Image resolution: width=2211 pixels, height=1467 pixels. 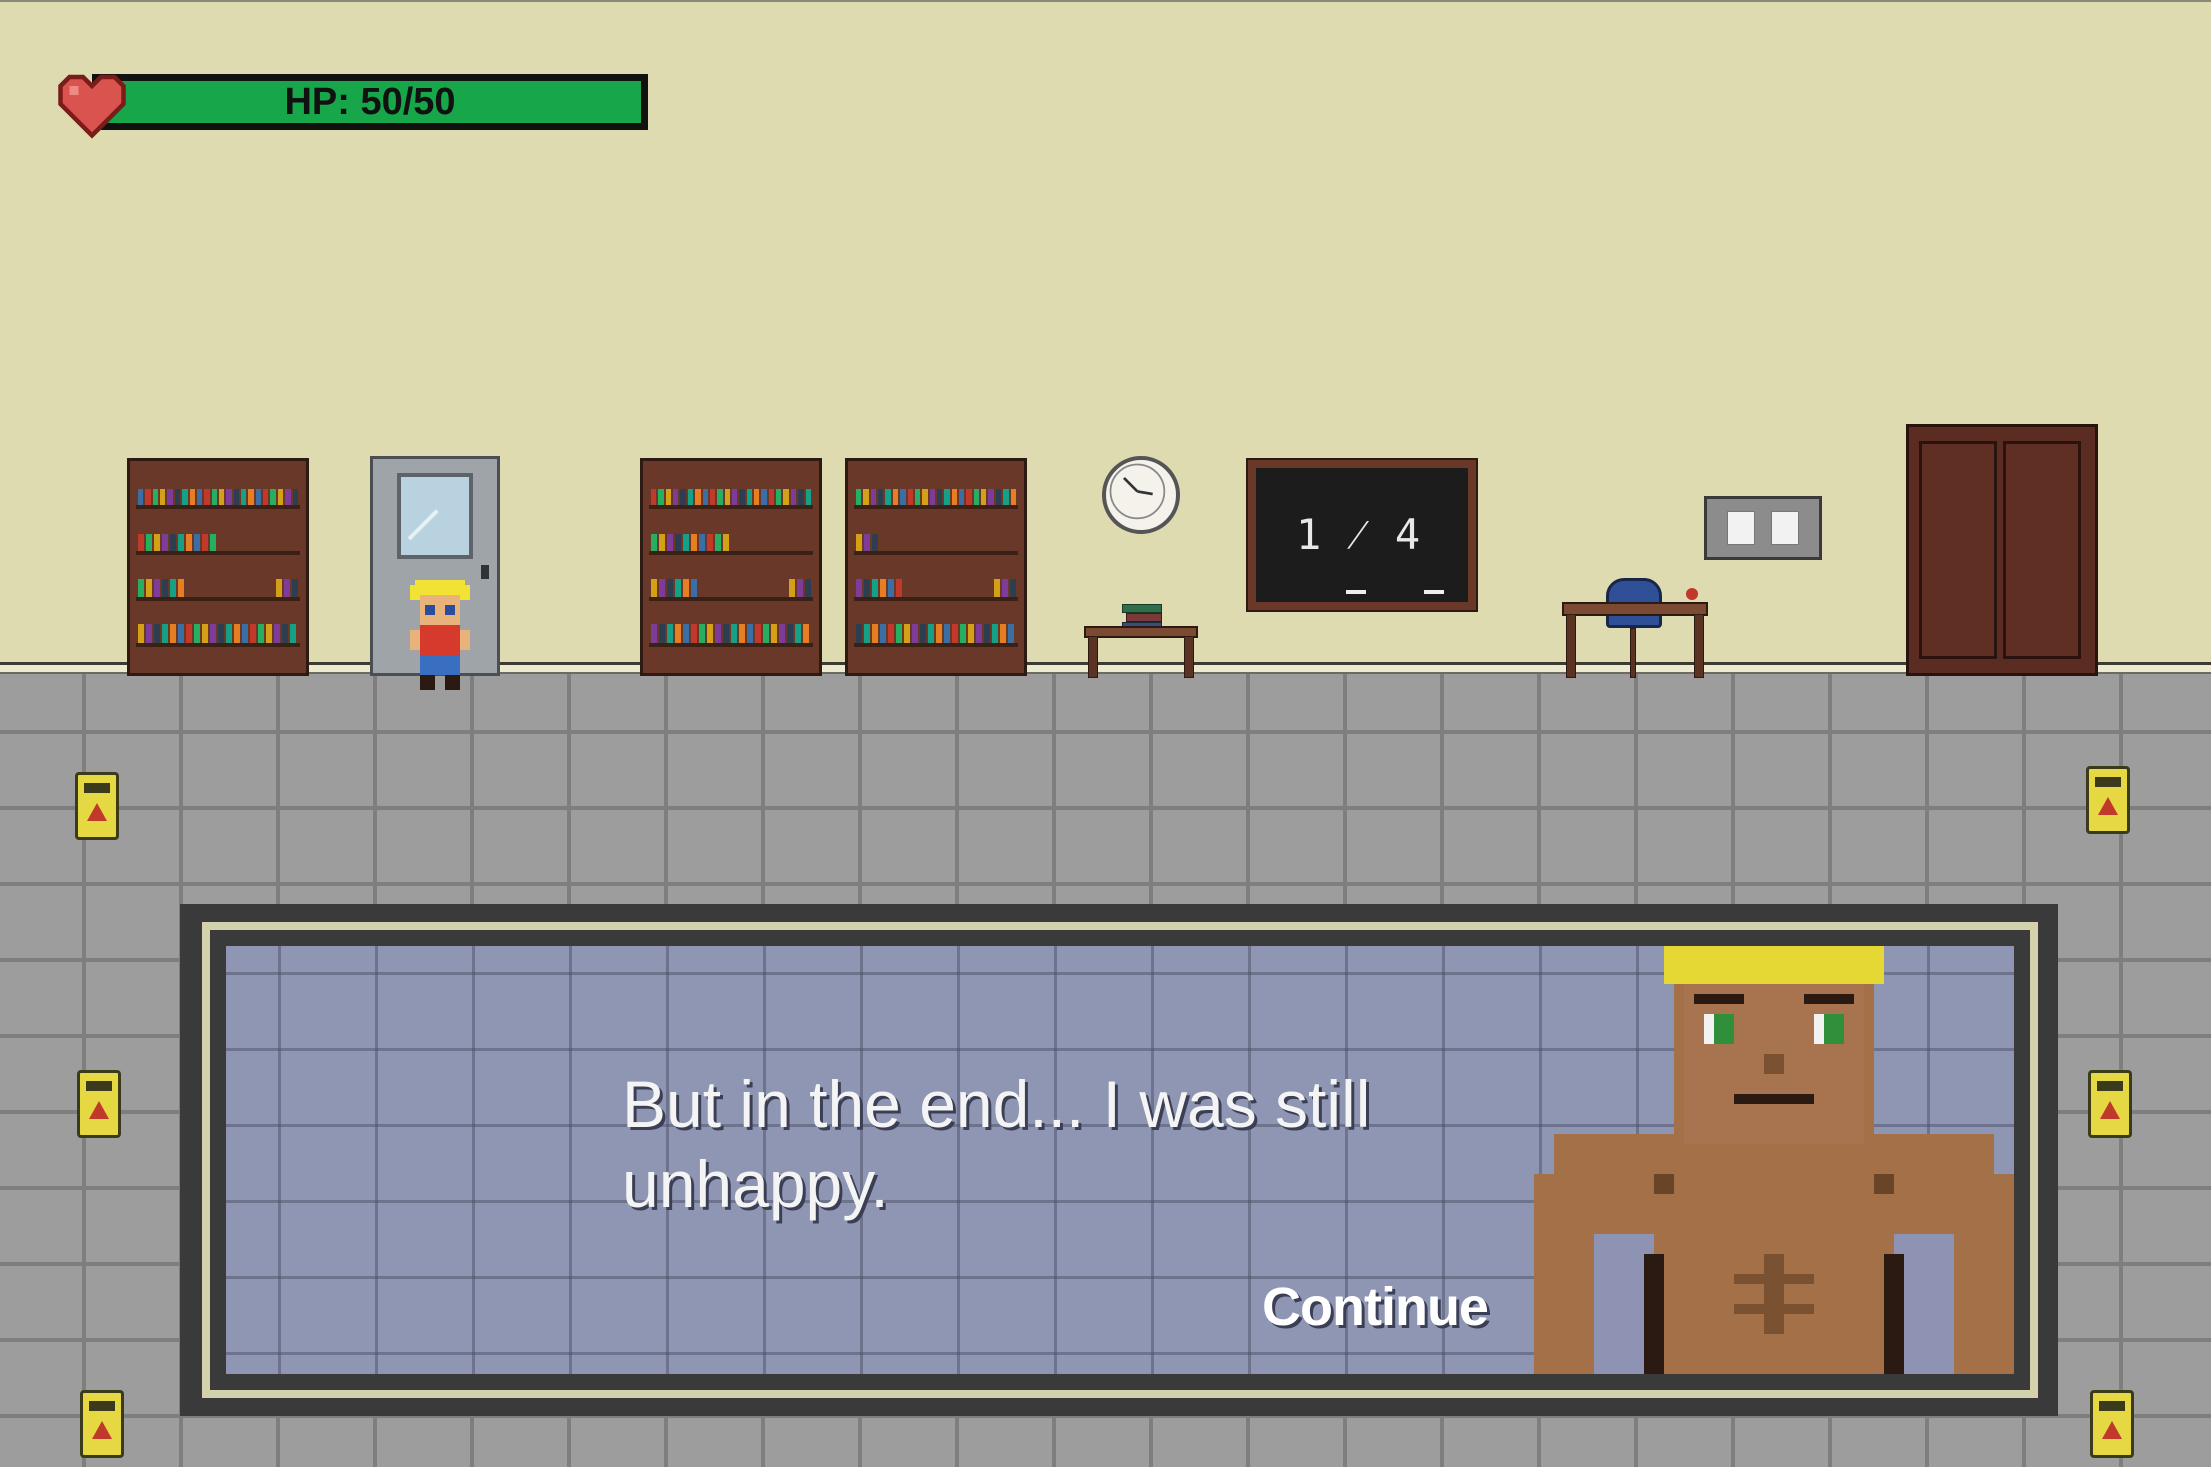 I want to click on teacher-desk, so click(x=1635, y=609).